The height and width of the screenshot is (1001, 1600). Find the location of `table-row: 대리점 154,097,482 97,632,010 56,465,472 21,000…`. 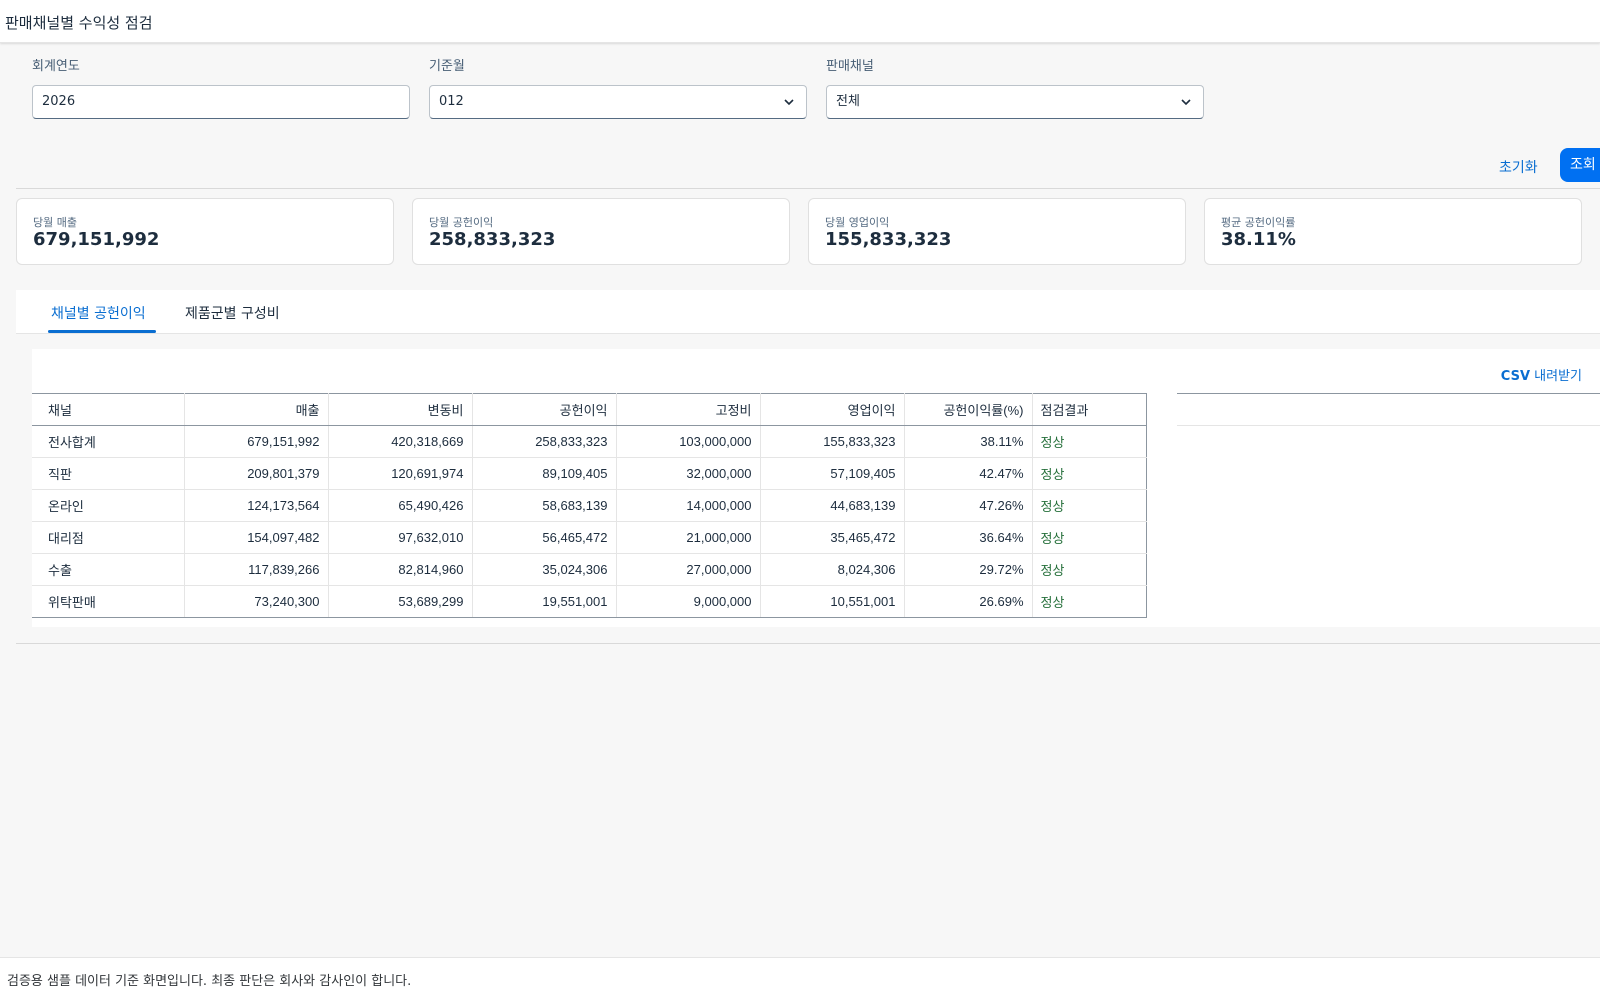

table-row: 대리점 154,097,482 97,632,010 56,465,472 21,000… is located at coordinates (589, 537).